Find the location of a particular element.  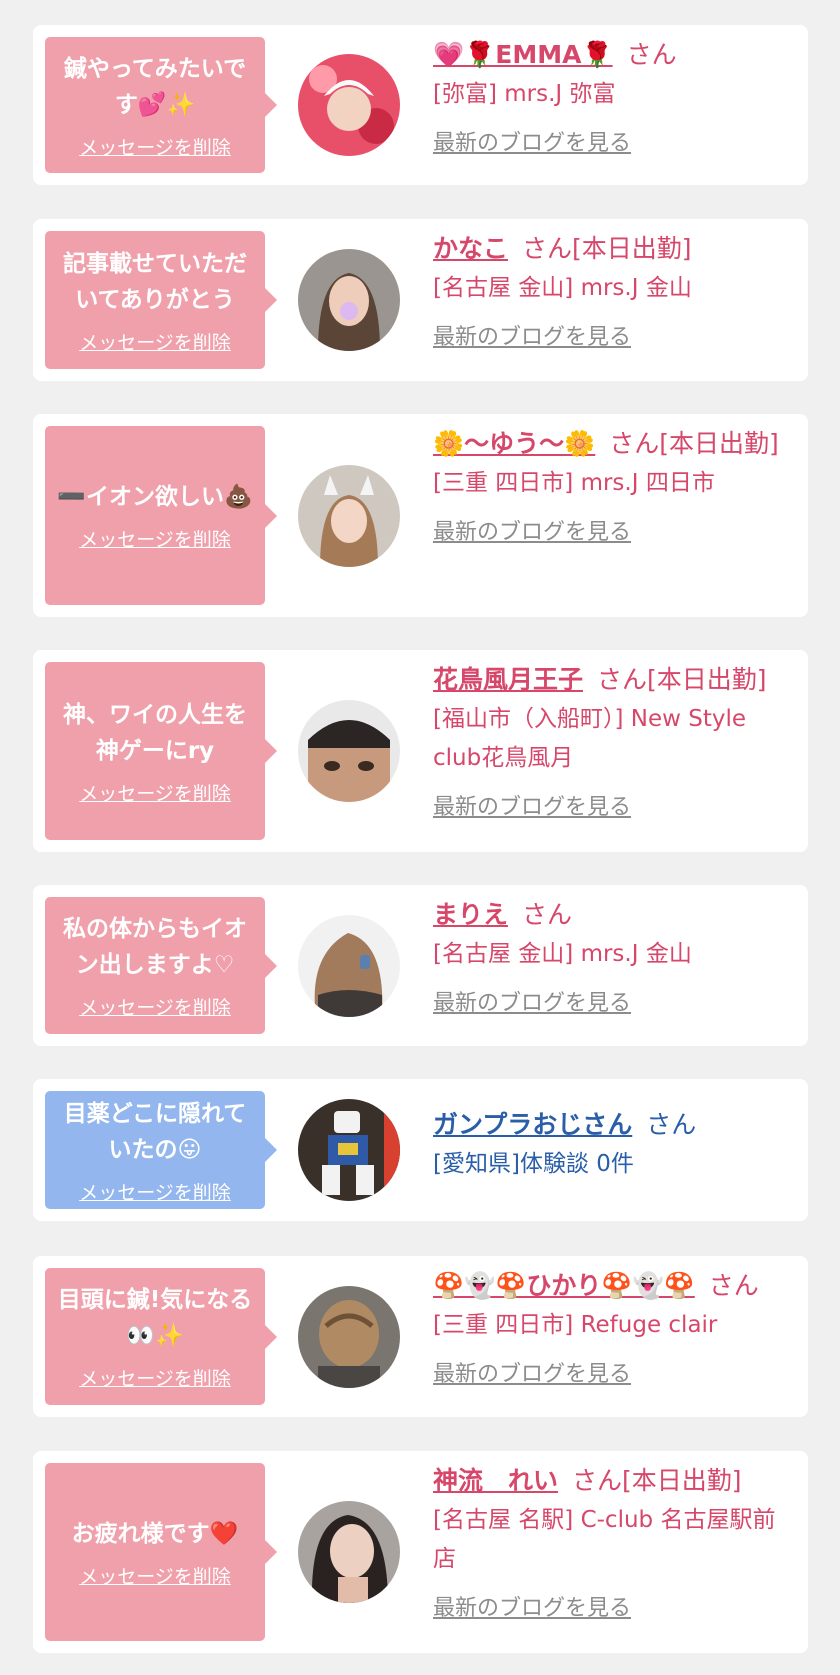

shop-label: [名古屋 名駅] C-club 名古屋駅前店 is located at coordinates (604, 1539).